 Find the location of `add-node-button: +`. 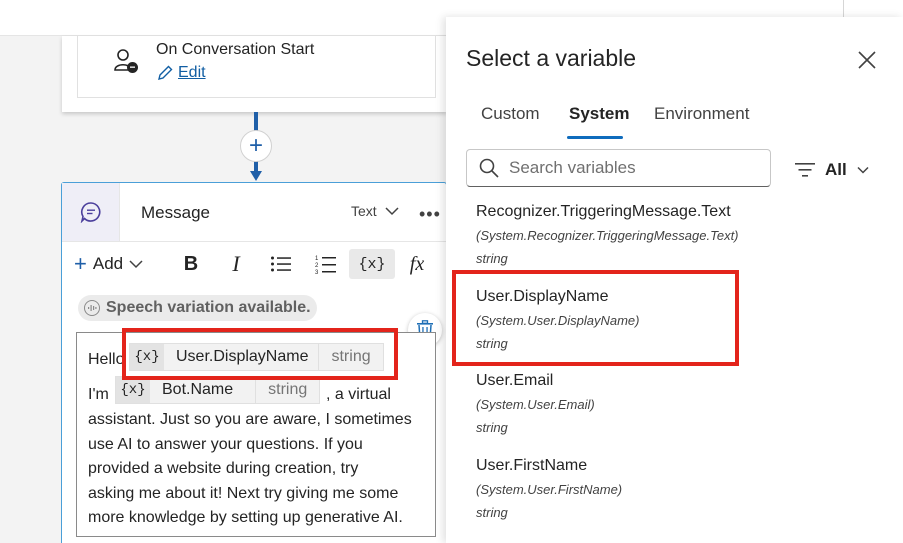

add-node-button: + is located at coordinates (256, 146).